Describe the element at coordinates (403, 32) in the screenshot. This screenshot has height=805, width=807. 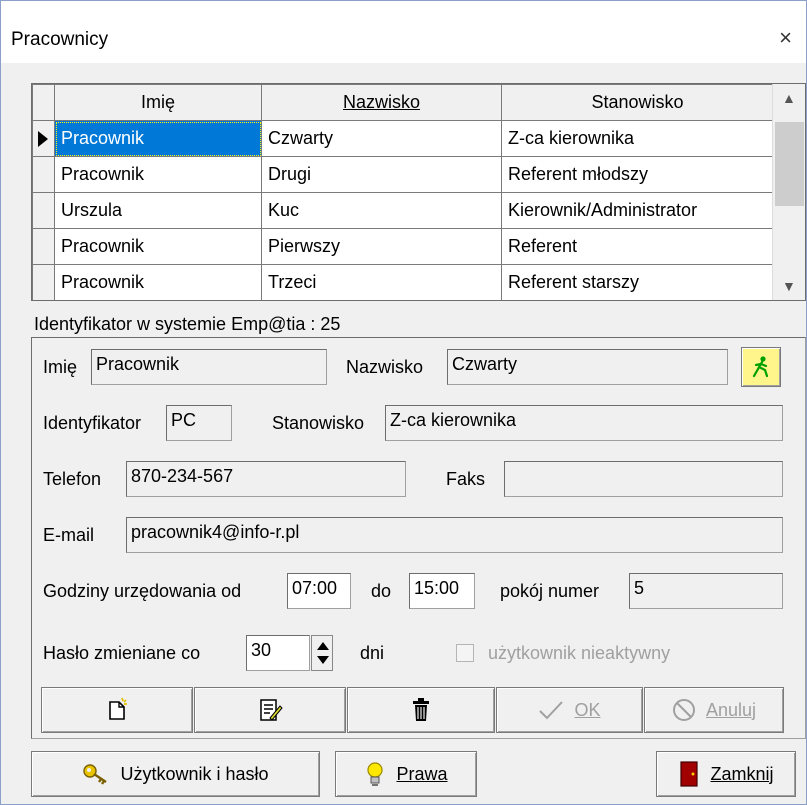
I see `title-bar: Pracownicy ×` at that location.